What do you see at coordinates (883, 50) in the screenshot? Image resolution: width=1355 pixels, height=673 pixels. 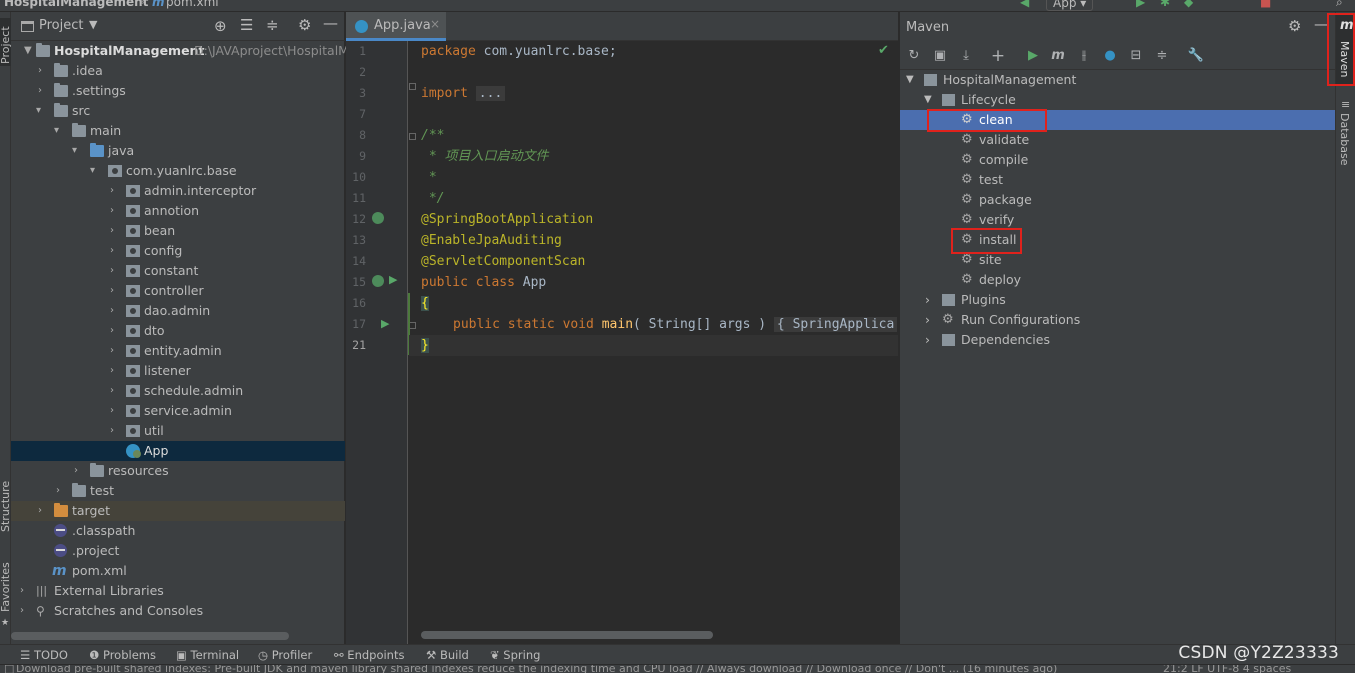 I see `check-icon: ✔` at bounding box center [883, 50].